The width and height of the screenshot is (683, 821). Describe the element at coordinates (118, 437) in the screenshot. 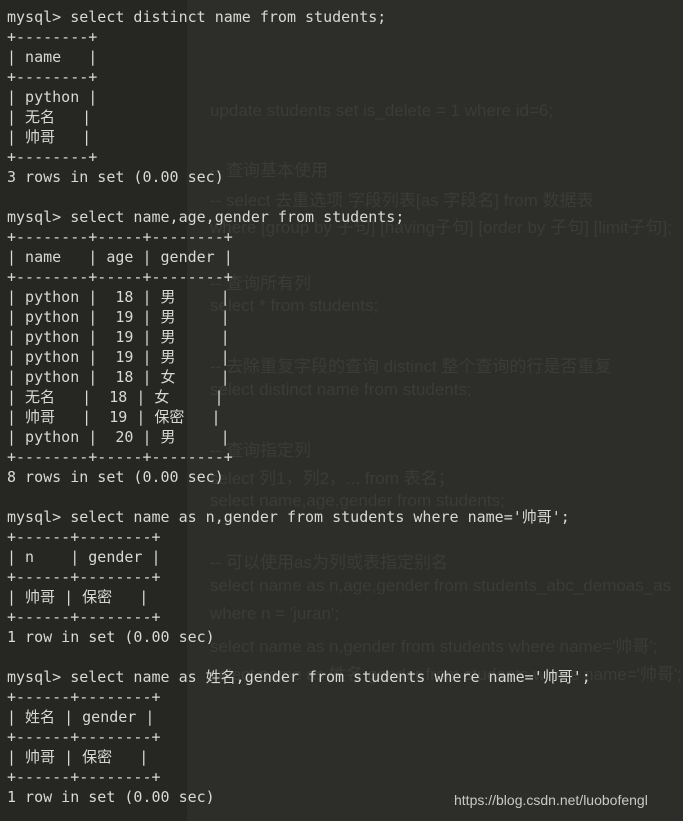

I see `table-row: | python | 20 | 男 |` at that location.